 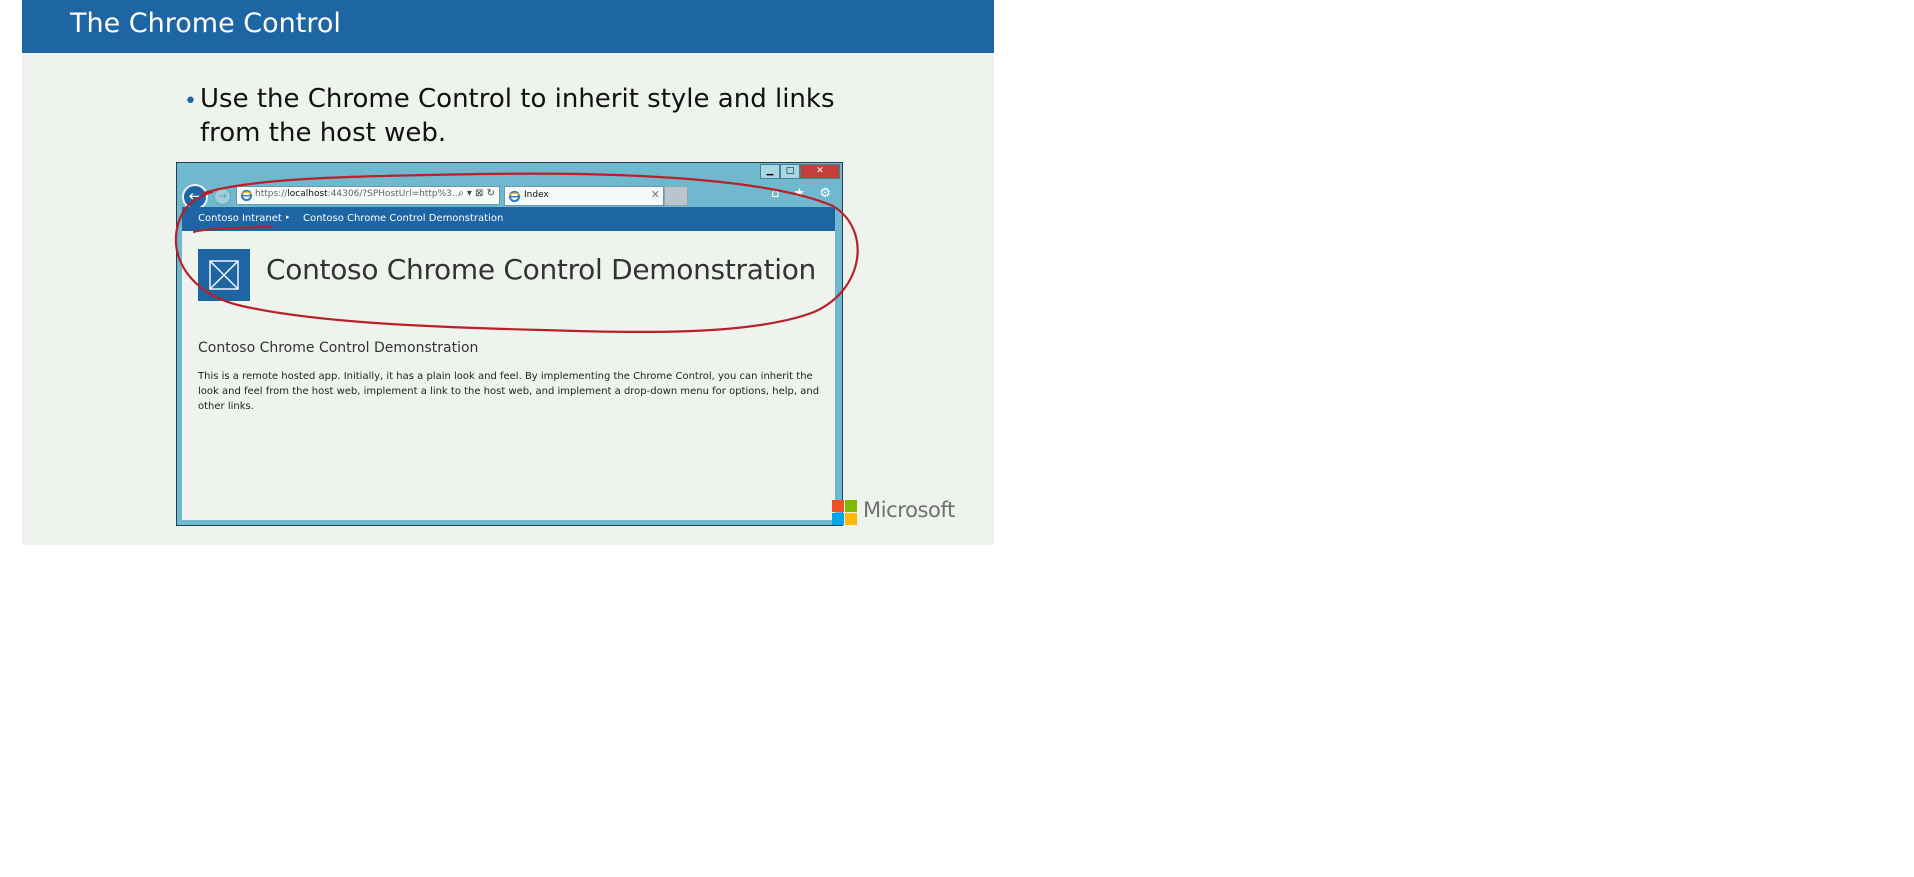 What do you see at coordinates (909, 510) in the screenshot?
I see `microsoft-wordmark: Microsoft` at bounding box center [909, 510].